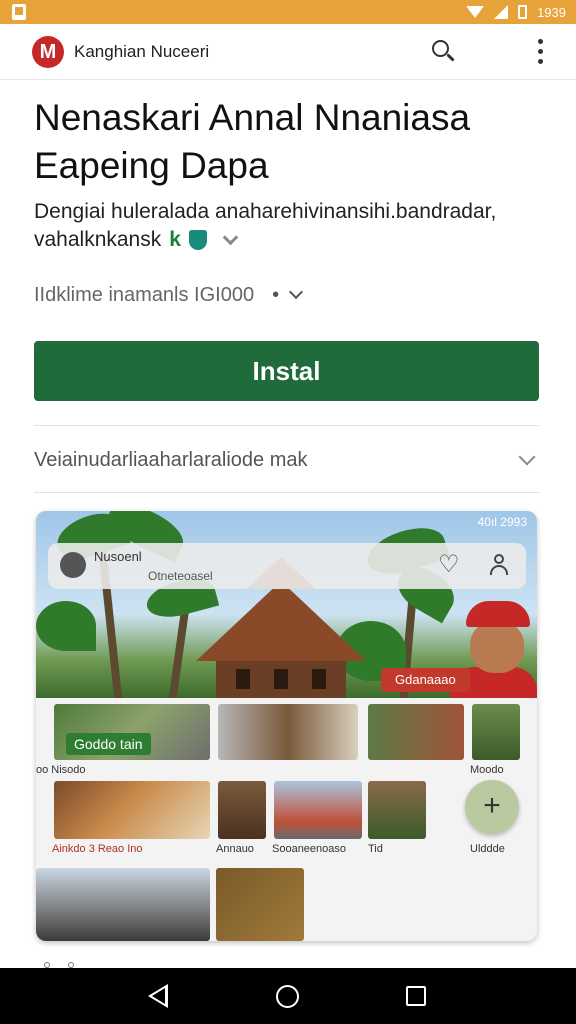 The width and height of the screenshot is (576, 1024). Describe the element at coordinates (375, 849) in the screenshot. I see `gallery-label: Tid` at that location.